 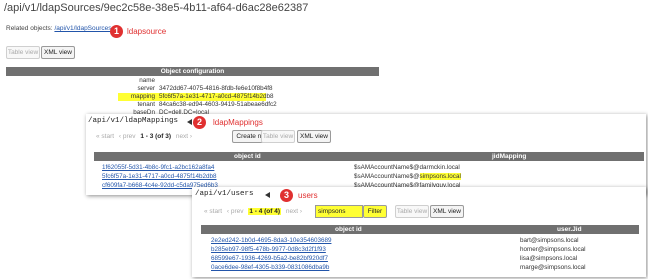 I want to click on table-row: 2e2ed242-1b0d-4695-8da3-10e354603689, so click(x=271, y=240).